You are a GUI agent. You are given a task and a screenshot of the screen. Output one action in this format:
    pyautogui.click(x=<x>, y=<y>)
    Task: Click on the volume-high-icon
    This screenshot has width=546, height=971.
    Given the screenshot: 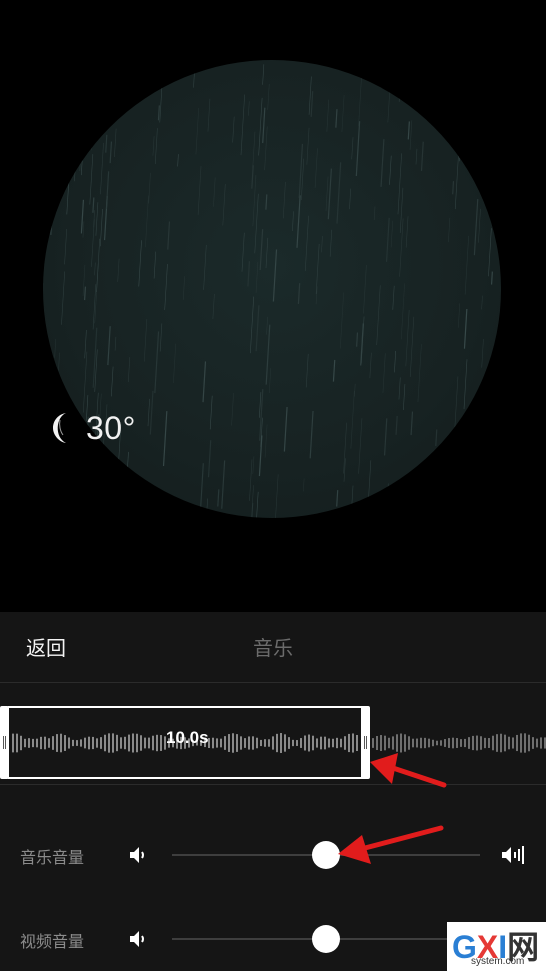 What is the action you would take?
    pyautogui.click(x=514, y=855)
    